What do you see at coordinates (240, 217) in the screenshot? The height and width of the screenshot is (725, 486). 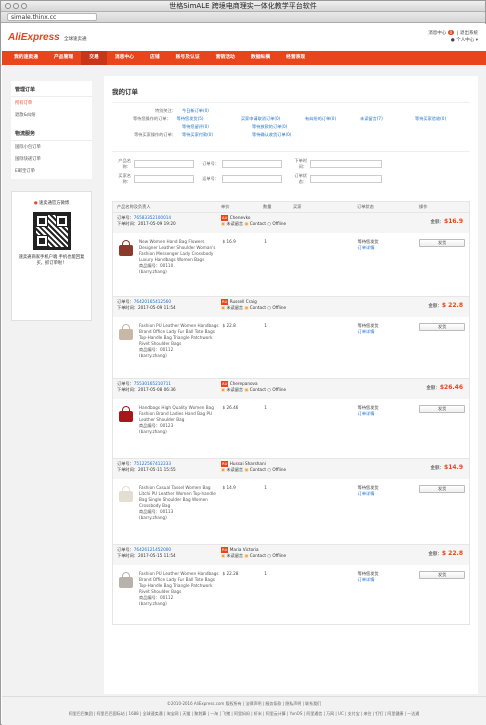 I see `buyer-name: Chenevko` at bounding box center [240, 217].